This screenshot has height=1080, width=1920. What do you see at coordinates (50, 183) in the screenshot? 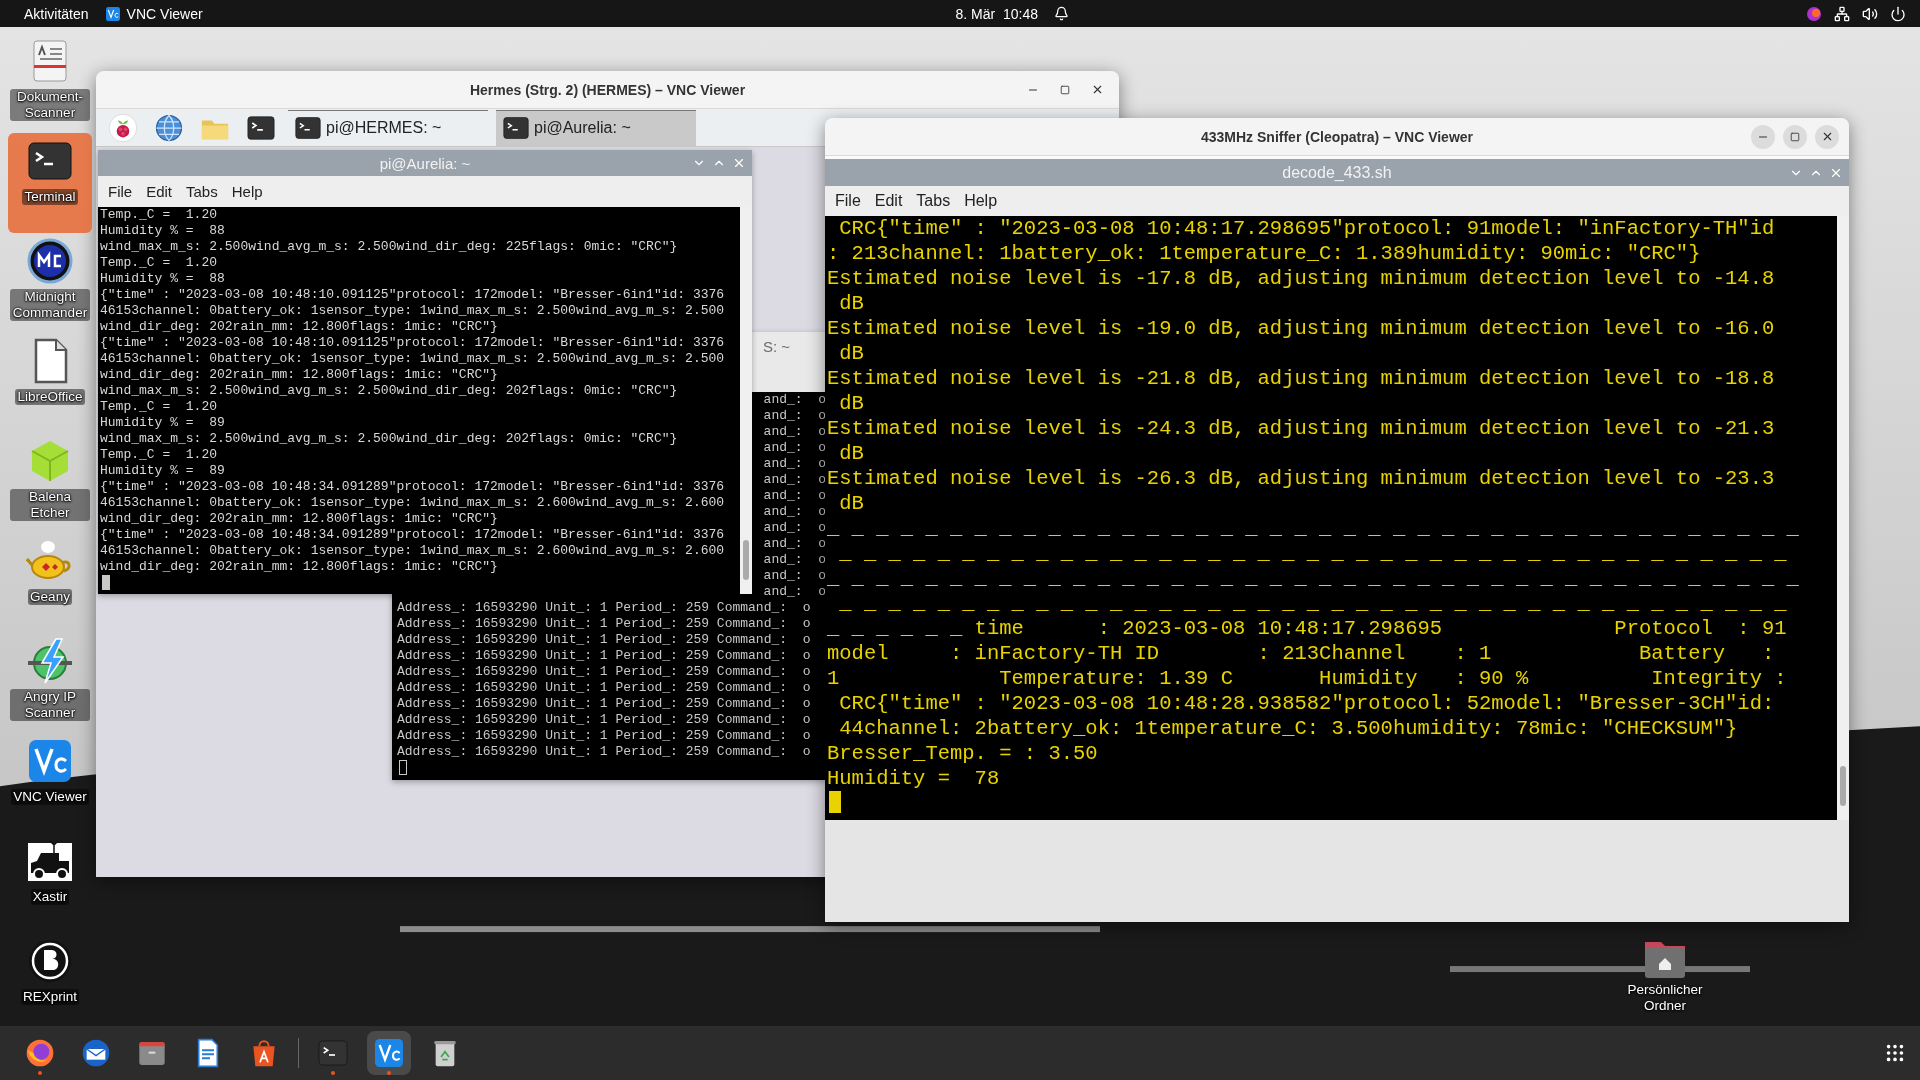
I see `desktop-shortcut: Terminal` at bounding box center [50, 183].